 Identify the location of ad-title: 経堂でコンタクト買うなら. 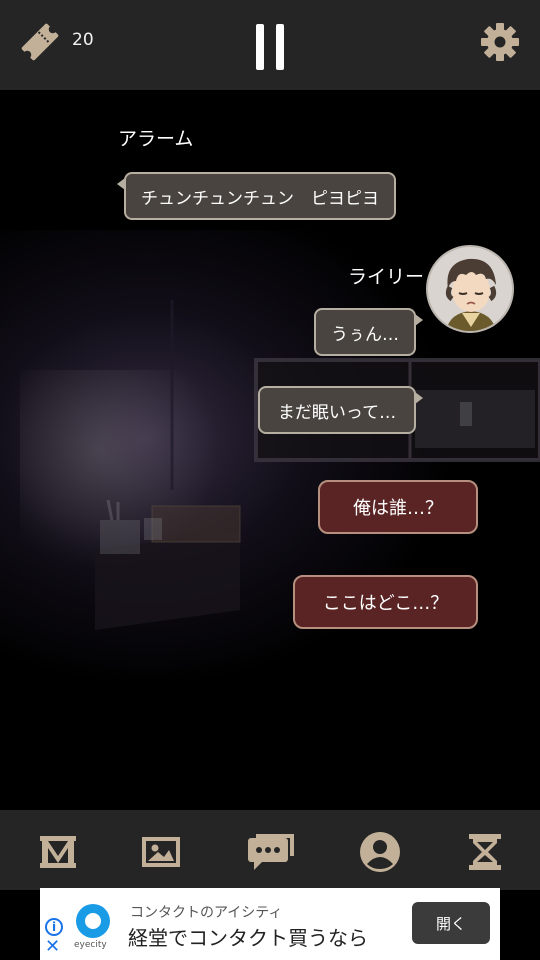
(248, 938).